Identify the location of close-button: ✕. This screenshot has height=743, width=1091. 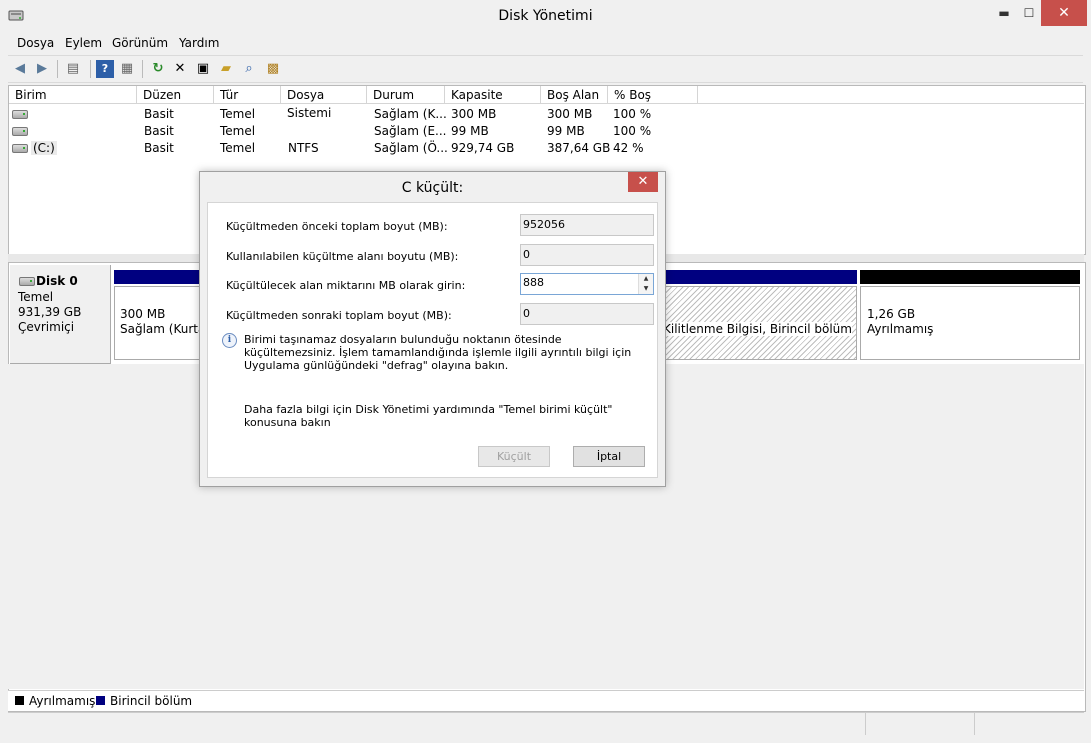
(1064, 13).